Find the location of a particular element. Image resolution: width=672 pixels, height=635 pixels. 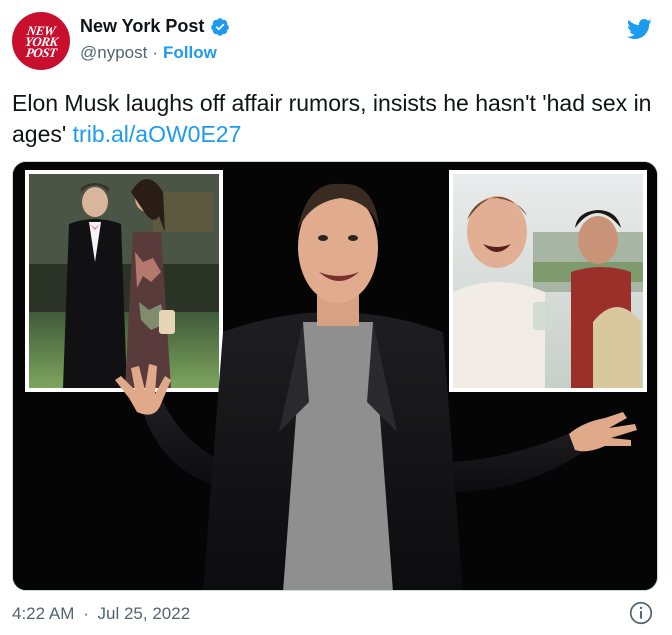

tweet-timestamp: 4:22 AM · Jul 25, 2022 is located at coordinates (101, 614).